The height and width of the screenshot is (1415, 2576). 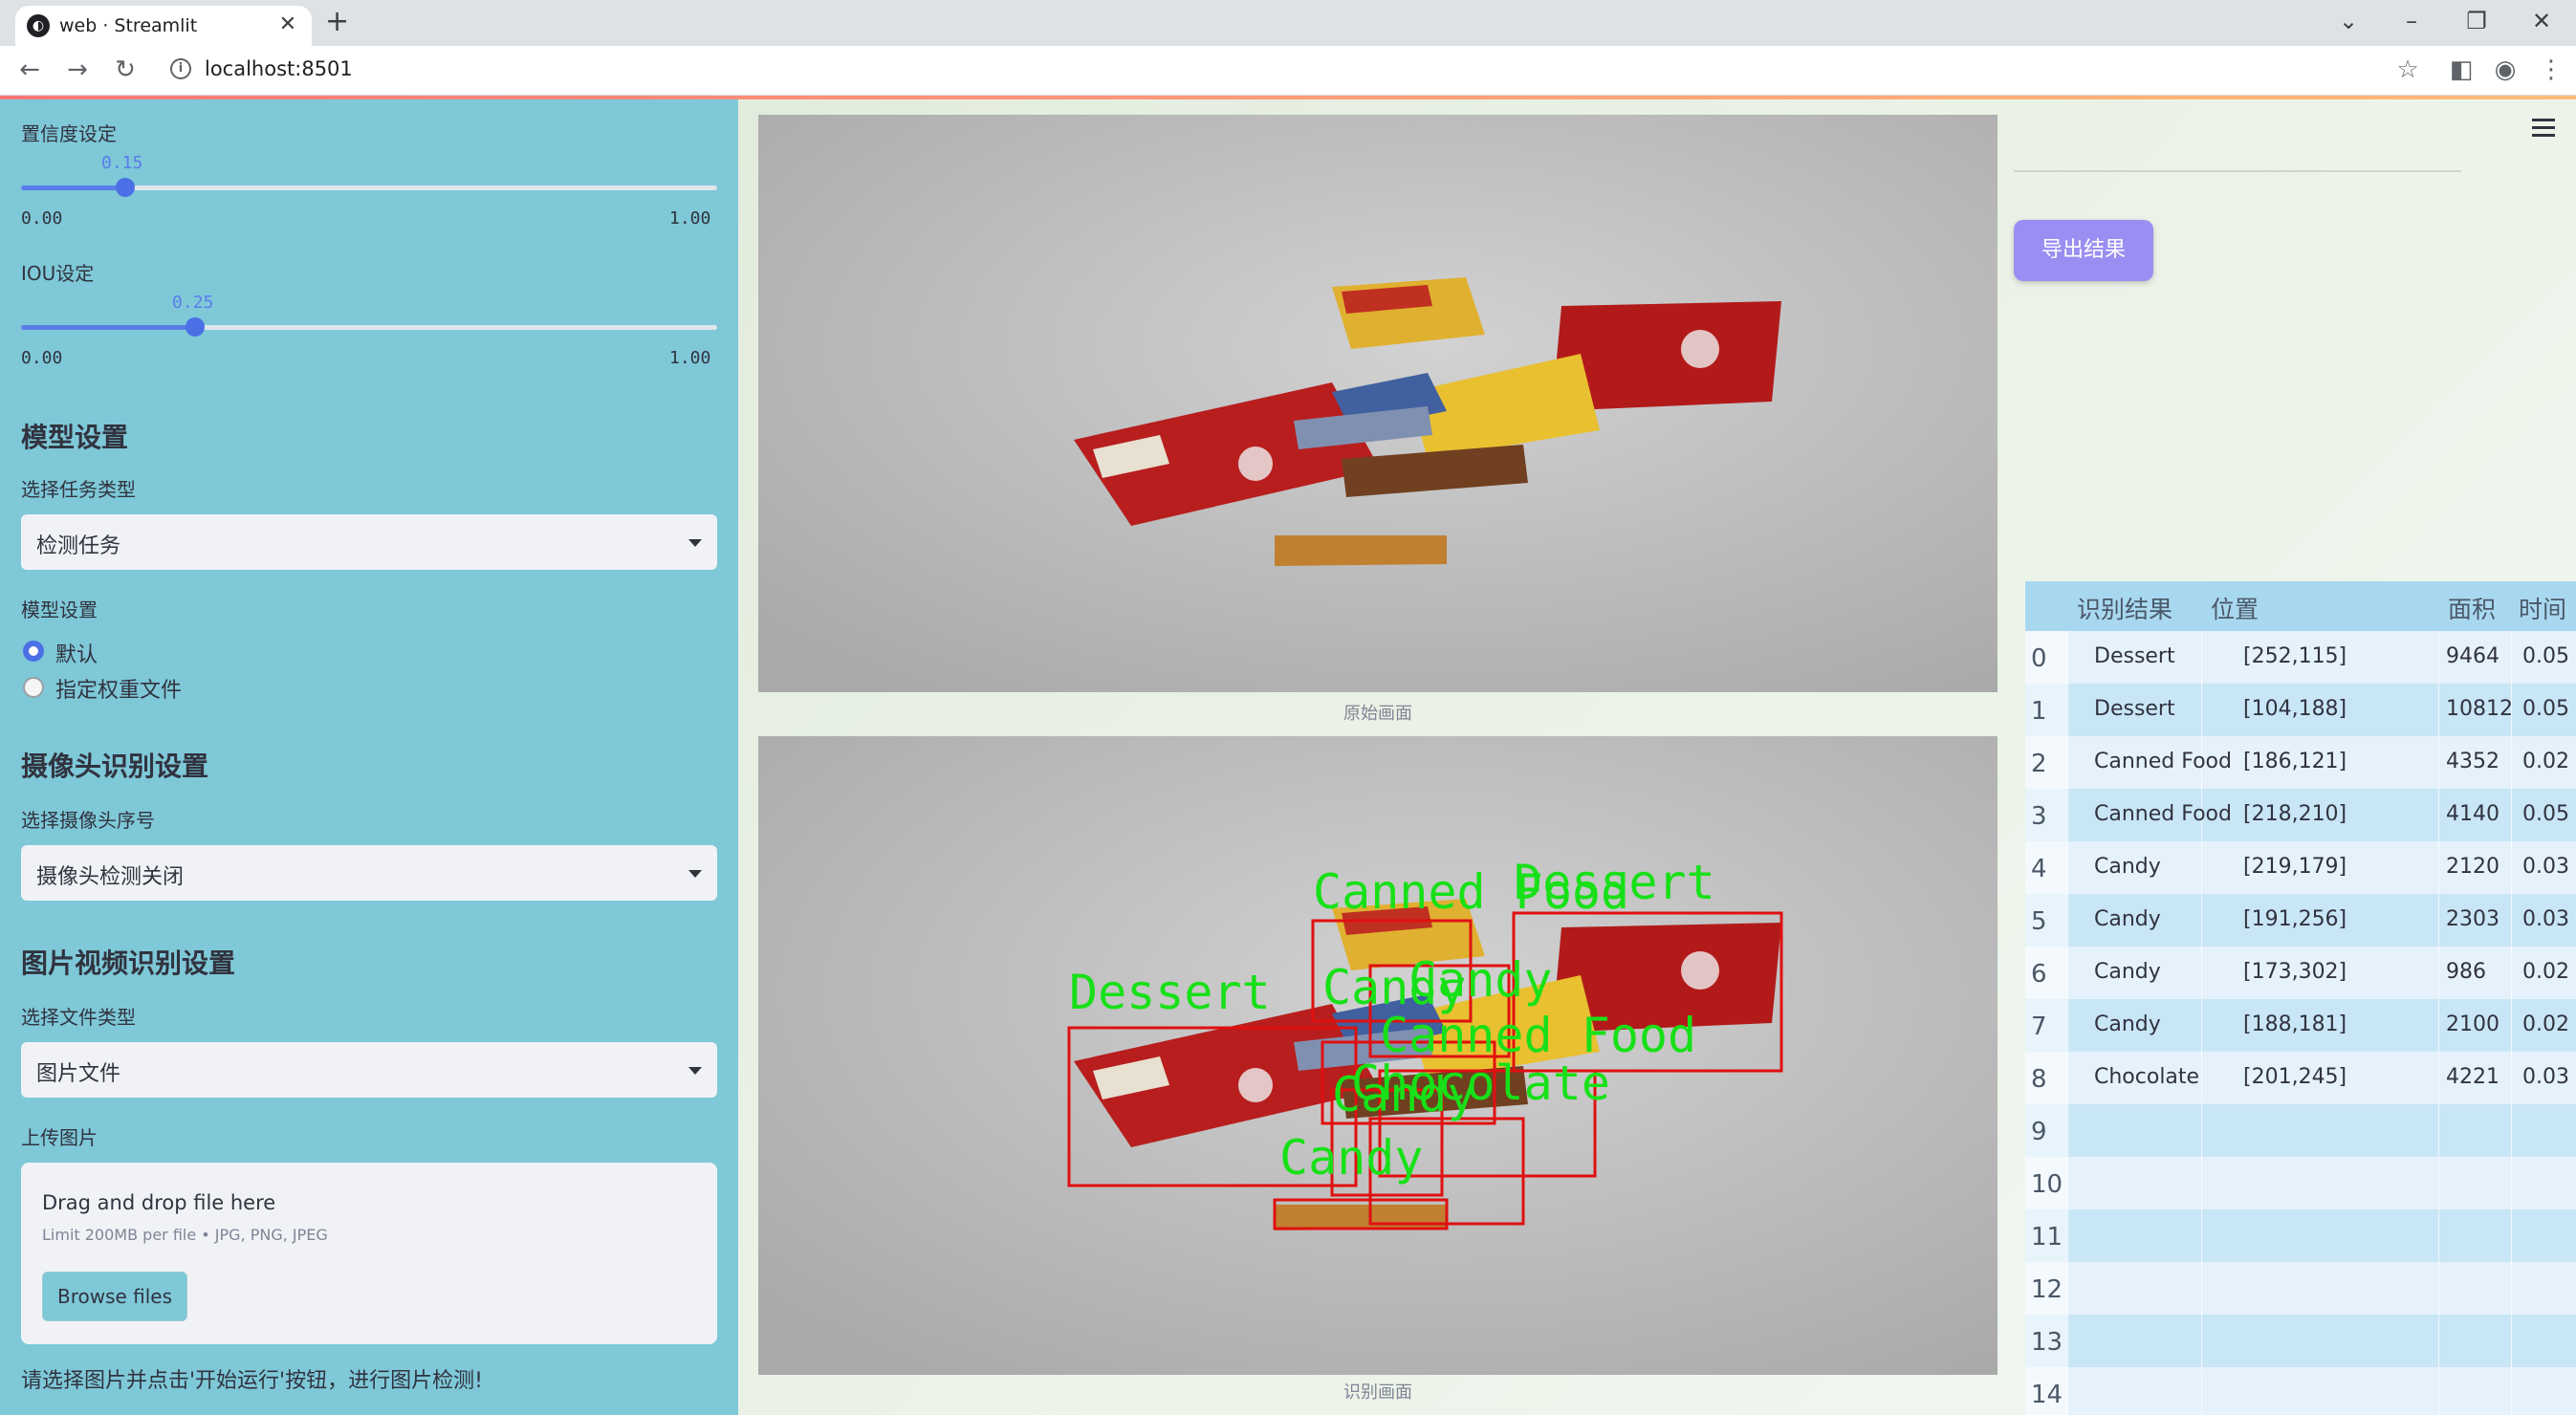 What do you see at coordinates (2039, 974) in the screenshot?
I see `row-index: 6` at bounding box center [2039, 974].